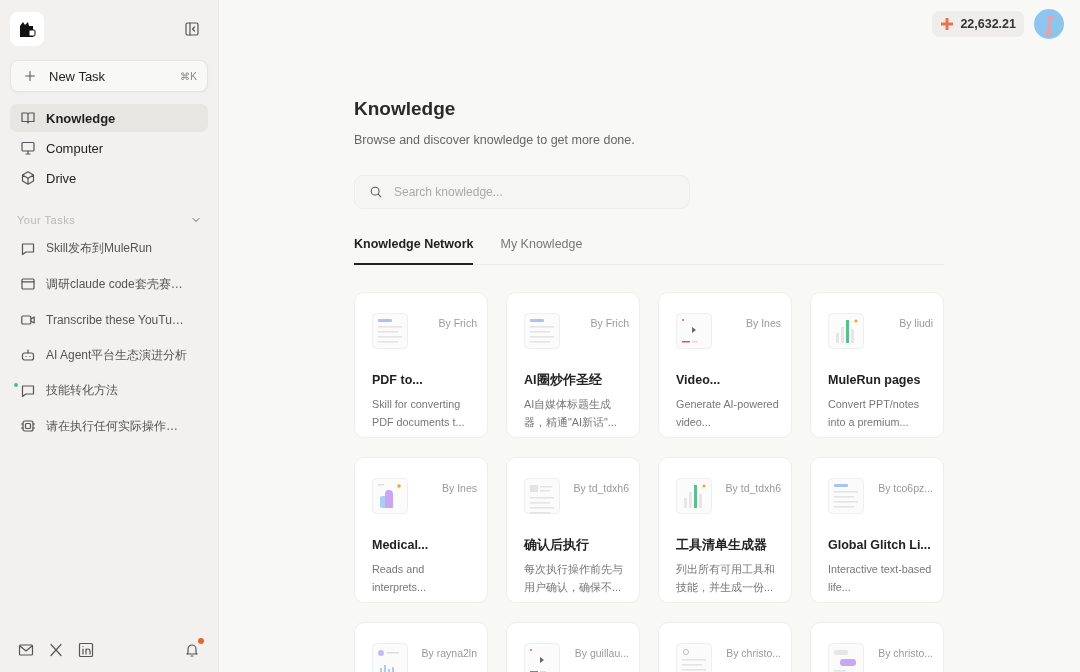  I want to click on credits-badge: 22,632.21, so click(978, 24).